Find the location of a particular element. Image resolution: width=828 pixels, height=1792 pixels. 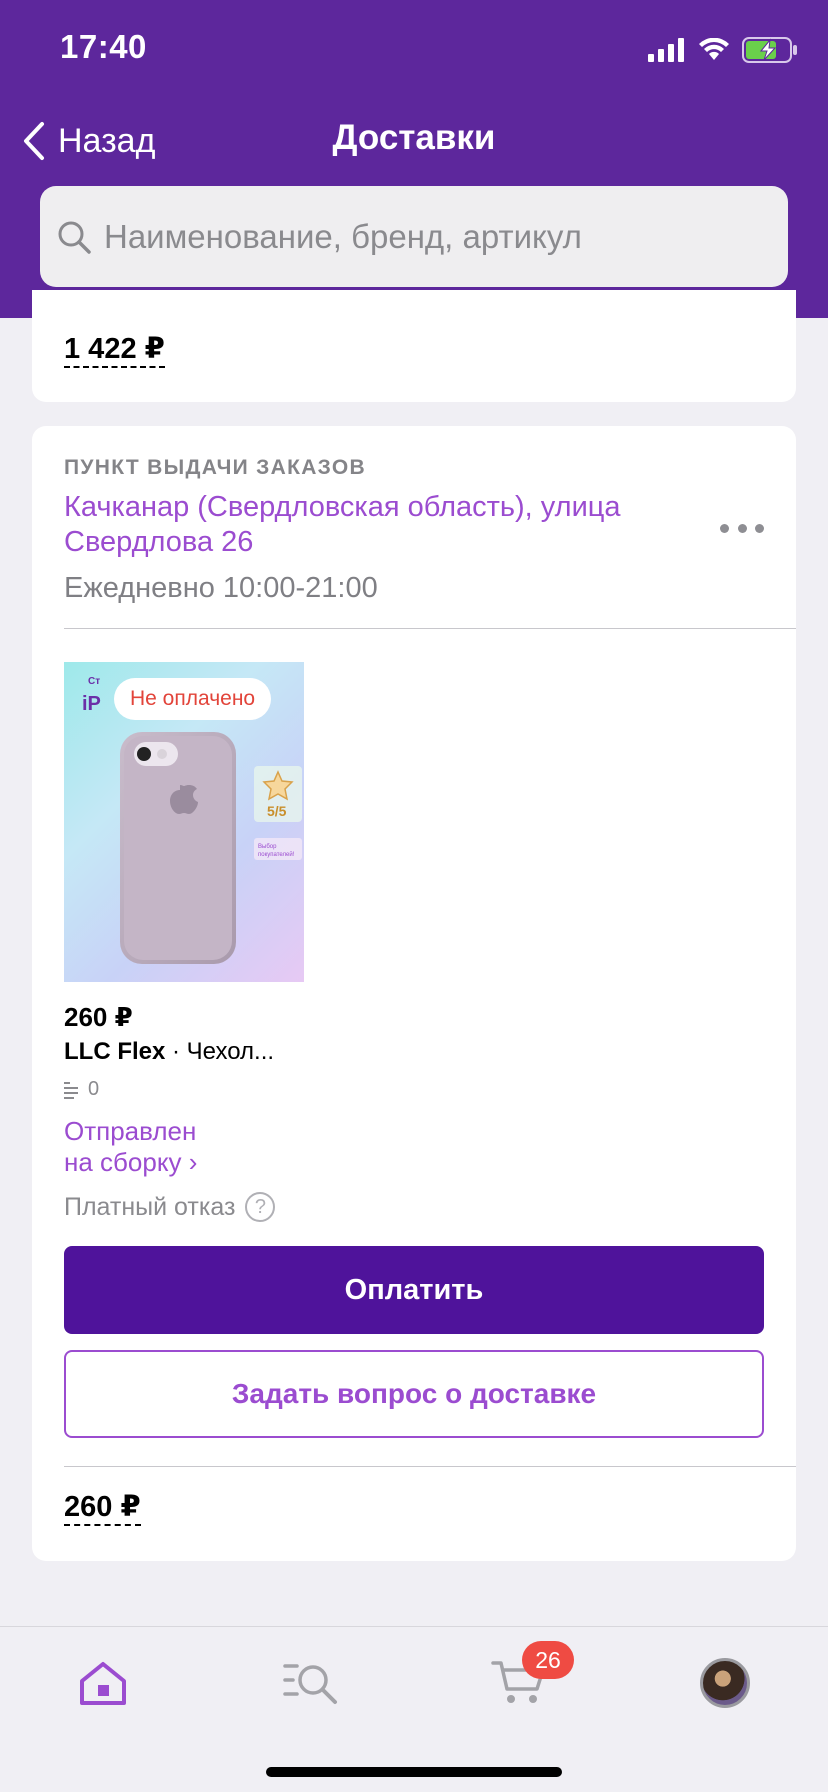

search-icon is located at coordinates (74, 237).